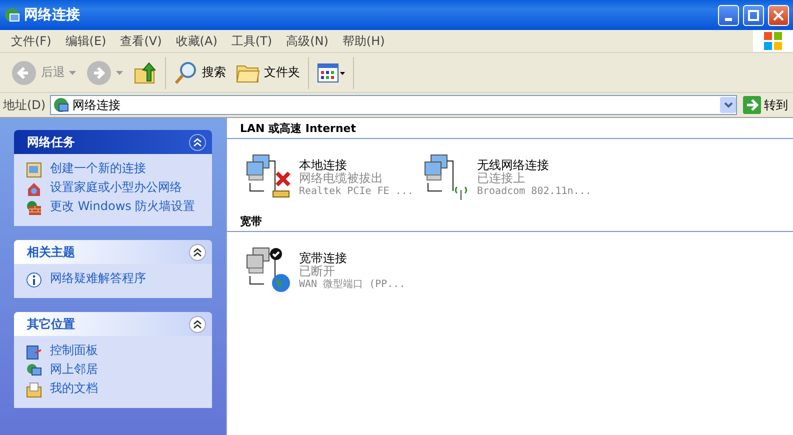 The image size is (793, 435). I want to click on window-title: 网络连接, so click(52, 15).